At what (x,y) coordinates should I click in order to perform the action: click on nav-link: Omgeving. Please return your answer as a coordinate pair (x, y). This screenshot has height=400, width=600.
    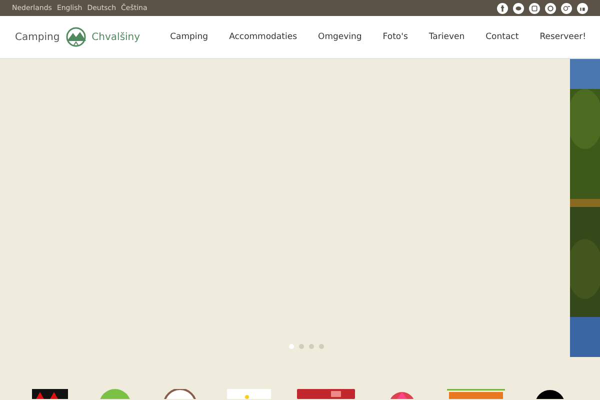
    Looking at the image, I should click on (340, 37).